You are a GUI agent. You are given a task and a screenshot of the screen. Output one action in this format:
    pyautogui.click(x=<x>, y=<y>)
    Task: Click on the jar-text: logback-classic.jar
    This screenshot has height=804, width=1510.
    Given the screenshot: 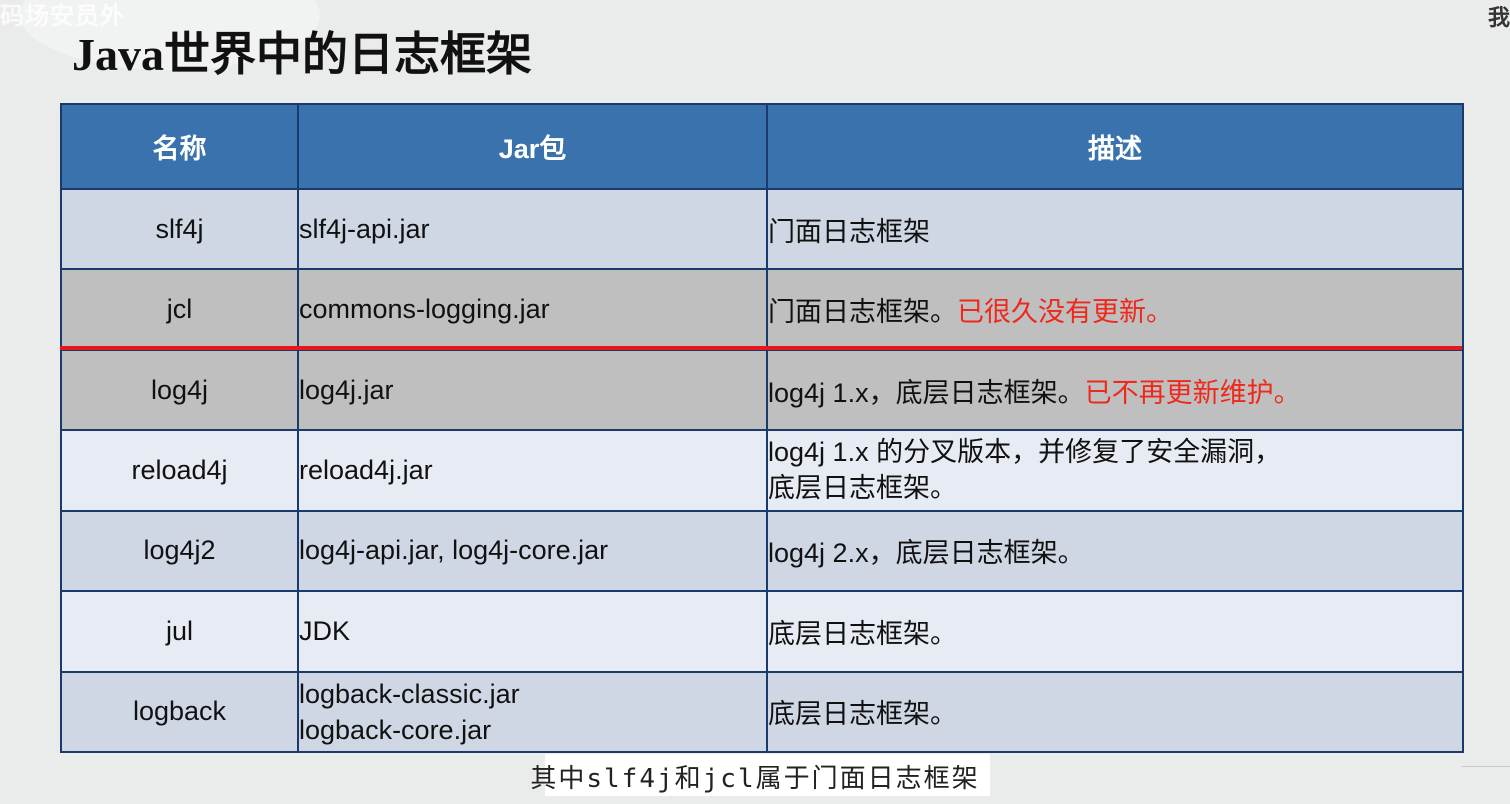 What is the action you would take?
    pyautogui.click(x=409, y=693)
    